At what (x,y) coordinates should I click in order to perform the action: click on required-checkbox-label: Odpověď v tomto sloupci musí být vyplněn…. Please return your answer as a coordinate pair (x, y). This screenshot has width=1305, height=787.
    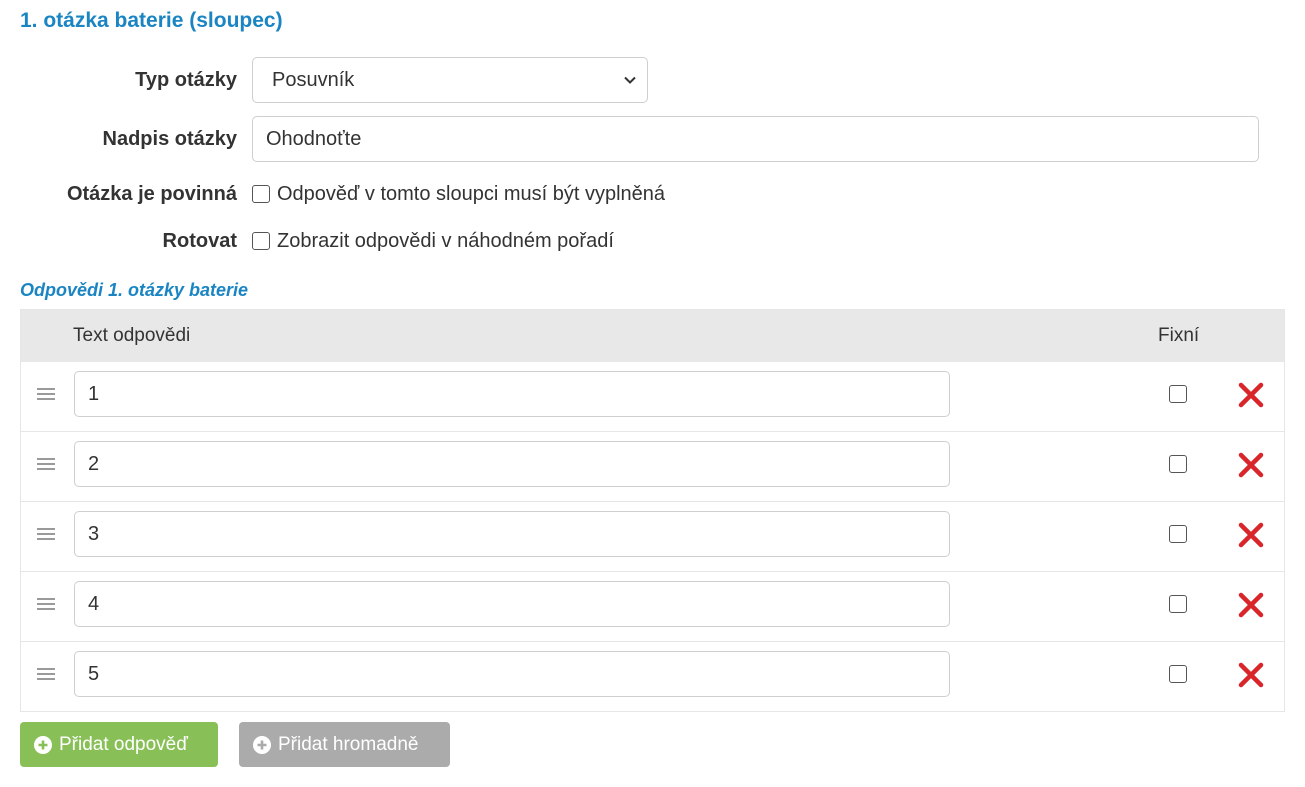
    Looking at the image, I should click on (471, 194).